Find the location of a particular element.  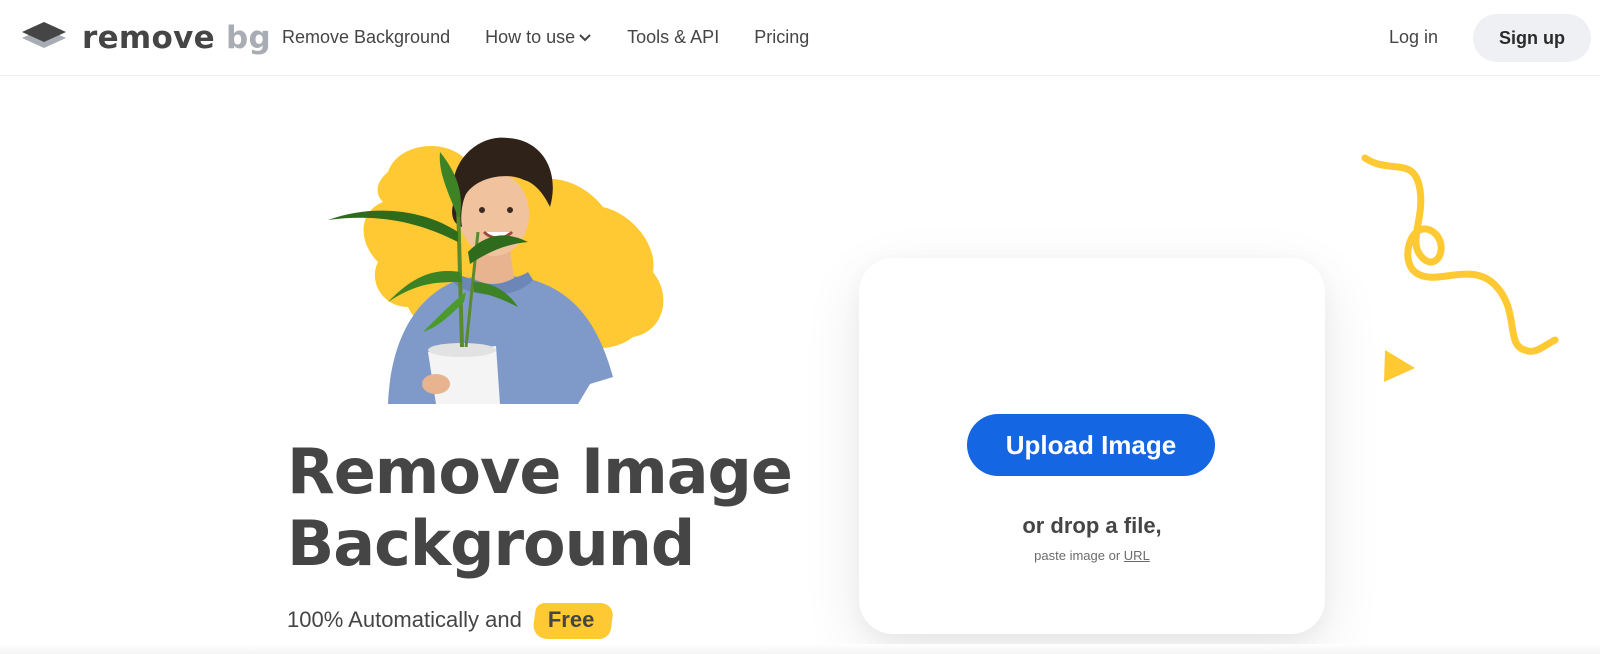

nav-pricing-label: Pricing is located at coordinates (782, 37).